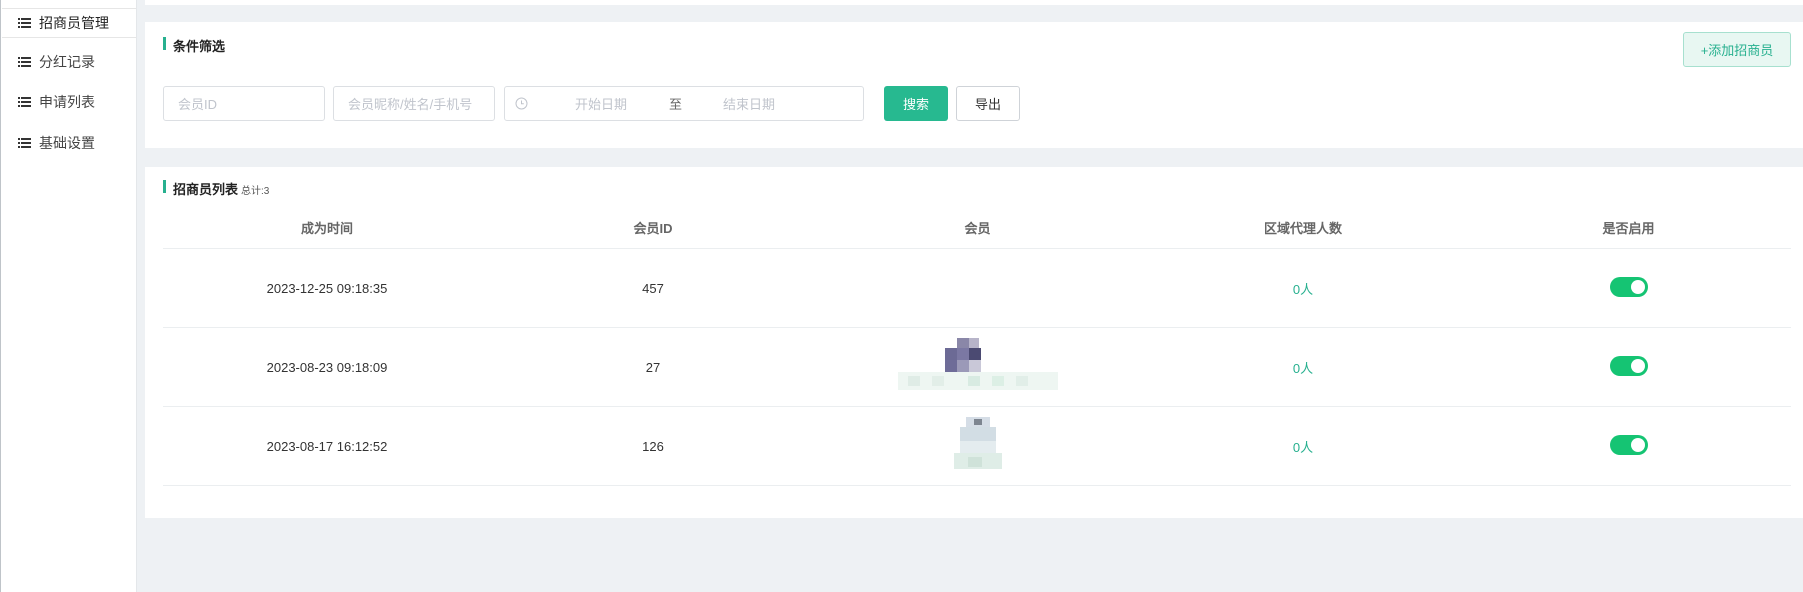  What do you see at coordinates (601, 103) in the screenshot?
I see `date-start-input: 开始日期` at bounding box center [601, 103].